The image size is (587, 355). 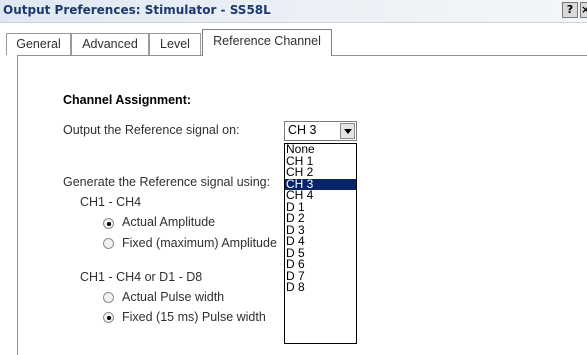 I want to click on fixed-amplitude-radio, so click(x=108, y=243).